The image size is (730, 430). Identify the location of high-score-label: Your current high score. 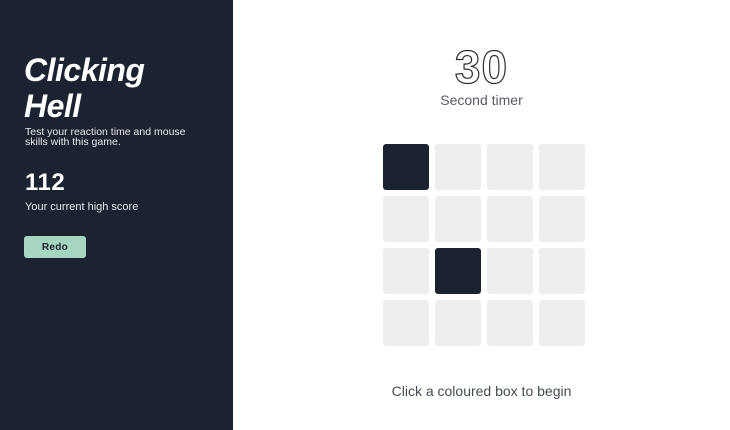
(82, 207).